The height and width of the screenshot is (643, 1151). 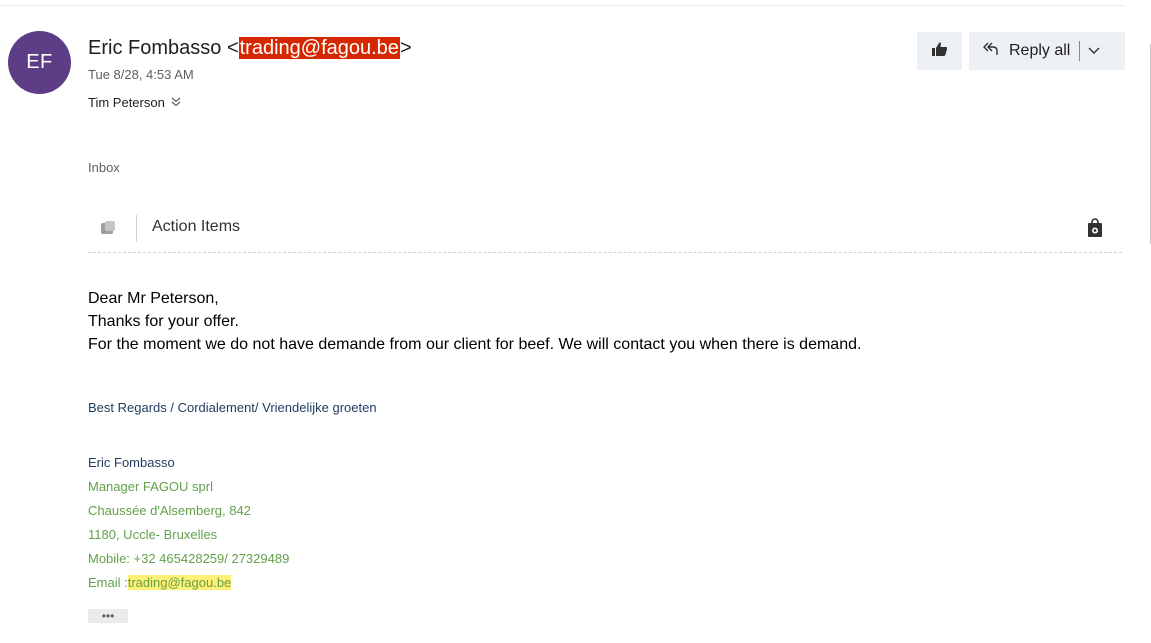 What do you see at coordinates (319, 48) in the screenshot?
I see `sender-email: trading@fagou.be` at bounding box center [319, 48].